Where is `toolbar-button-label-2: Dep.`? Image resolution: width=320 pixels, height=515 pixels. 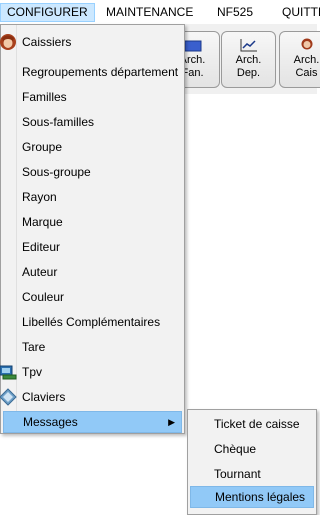
toolbar-button-label-2: Dep. is located at coordinates (248, 73).